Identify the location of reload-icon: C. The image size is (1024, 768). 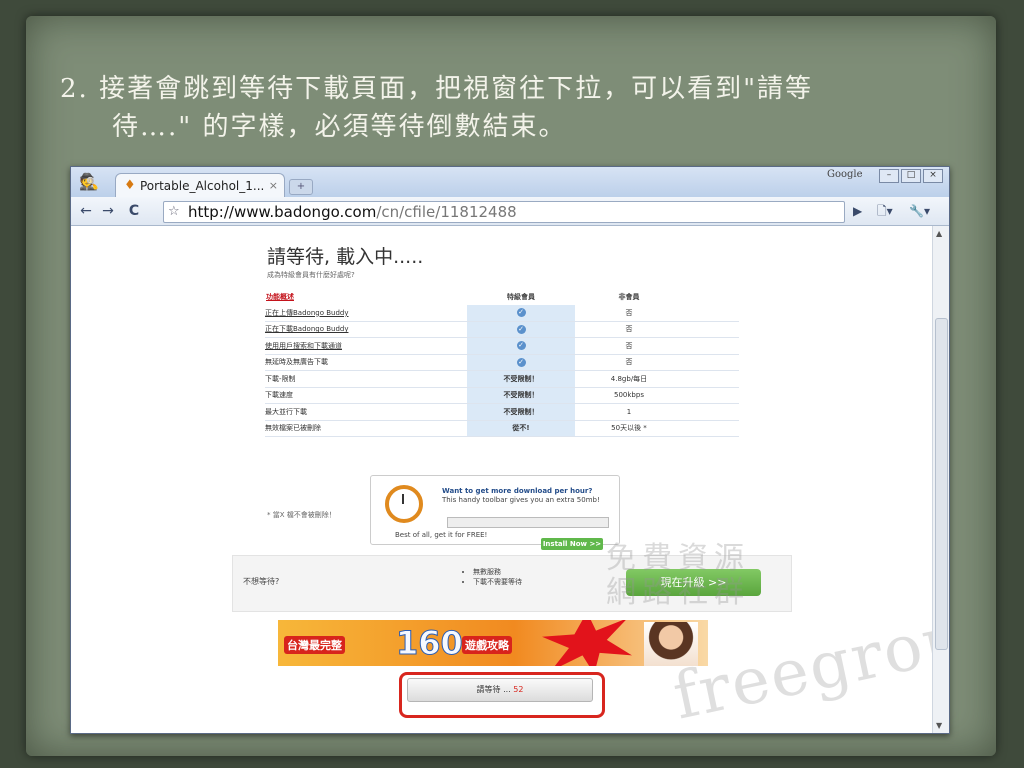
(134, 211).